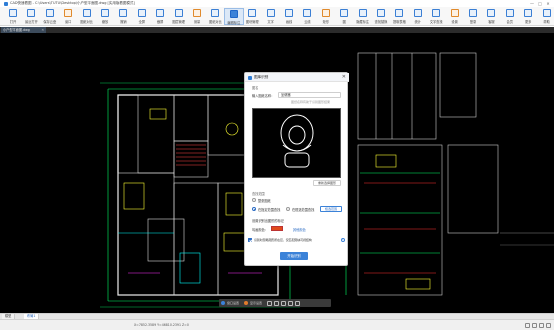 The image size is (554, 330). Describe the element at coordinates (436, 13) in the screenshot. I see `find-text-icon` at that location.